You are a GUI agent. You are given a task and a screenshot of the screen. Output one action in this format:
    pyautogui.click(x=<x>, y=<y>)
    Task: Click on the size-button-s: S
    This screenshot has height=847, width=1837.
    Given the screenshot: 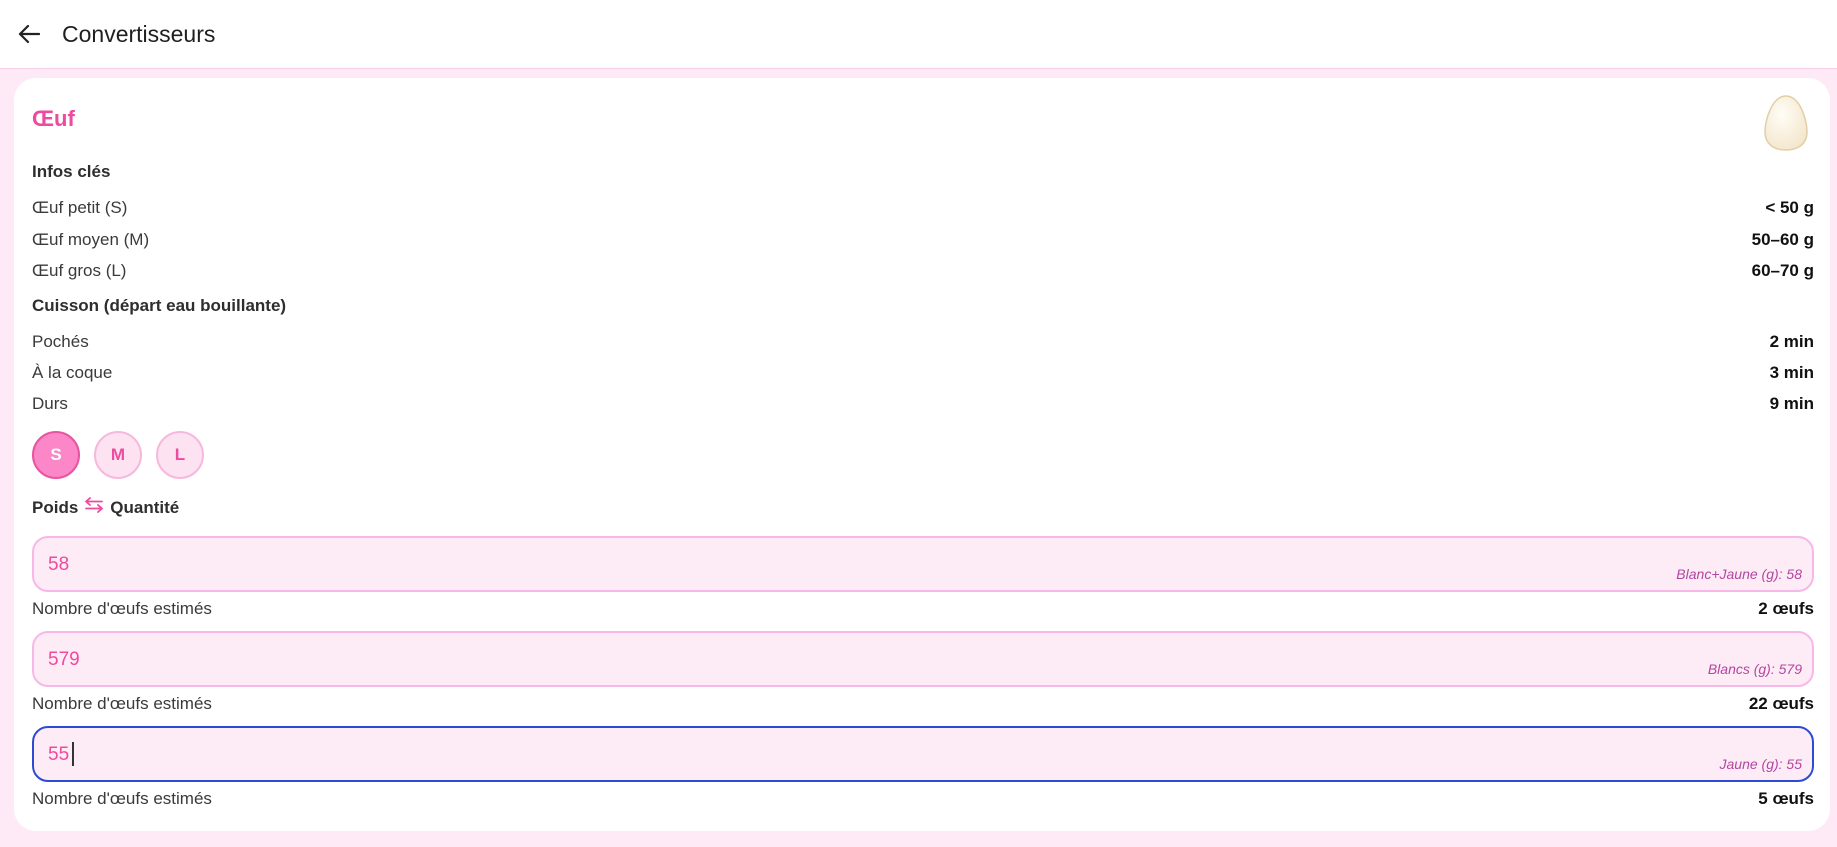 What is the action you would take?
    pyautogui.click(x=56, y=455)
    